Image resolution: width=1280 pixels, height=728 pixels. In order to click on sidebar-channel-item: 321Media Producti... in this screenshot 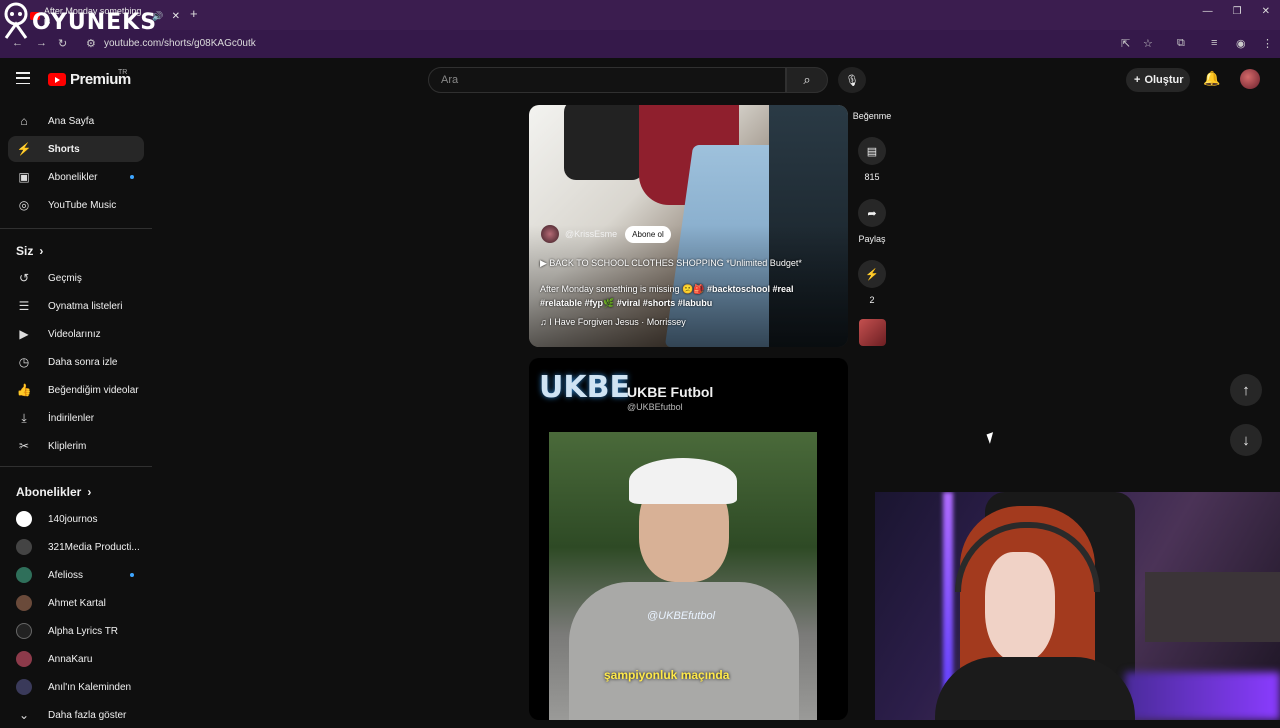, I will do `click(76, 547)`.